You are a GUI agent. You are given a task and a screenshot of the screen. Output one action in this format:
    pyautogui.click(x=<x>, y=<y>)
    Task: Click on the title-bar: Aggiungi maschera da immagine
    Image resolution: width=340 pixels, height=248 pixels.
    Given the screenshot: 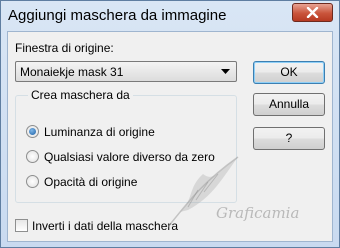 What is the action you would take?
    pyautogui.click(x=170, y=16)
    